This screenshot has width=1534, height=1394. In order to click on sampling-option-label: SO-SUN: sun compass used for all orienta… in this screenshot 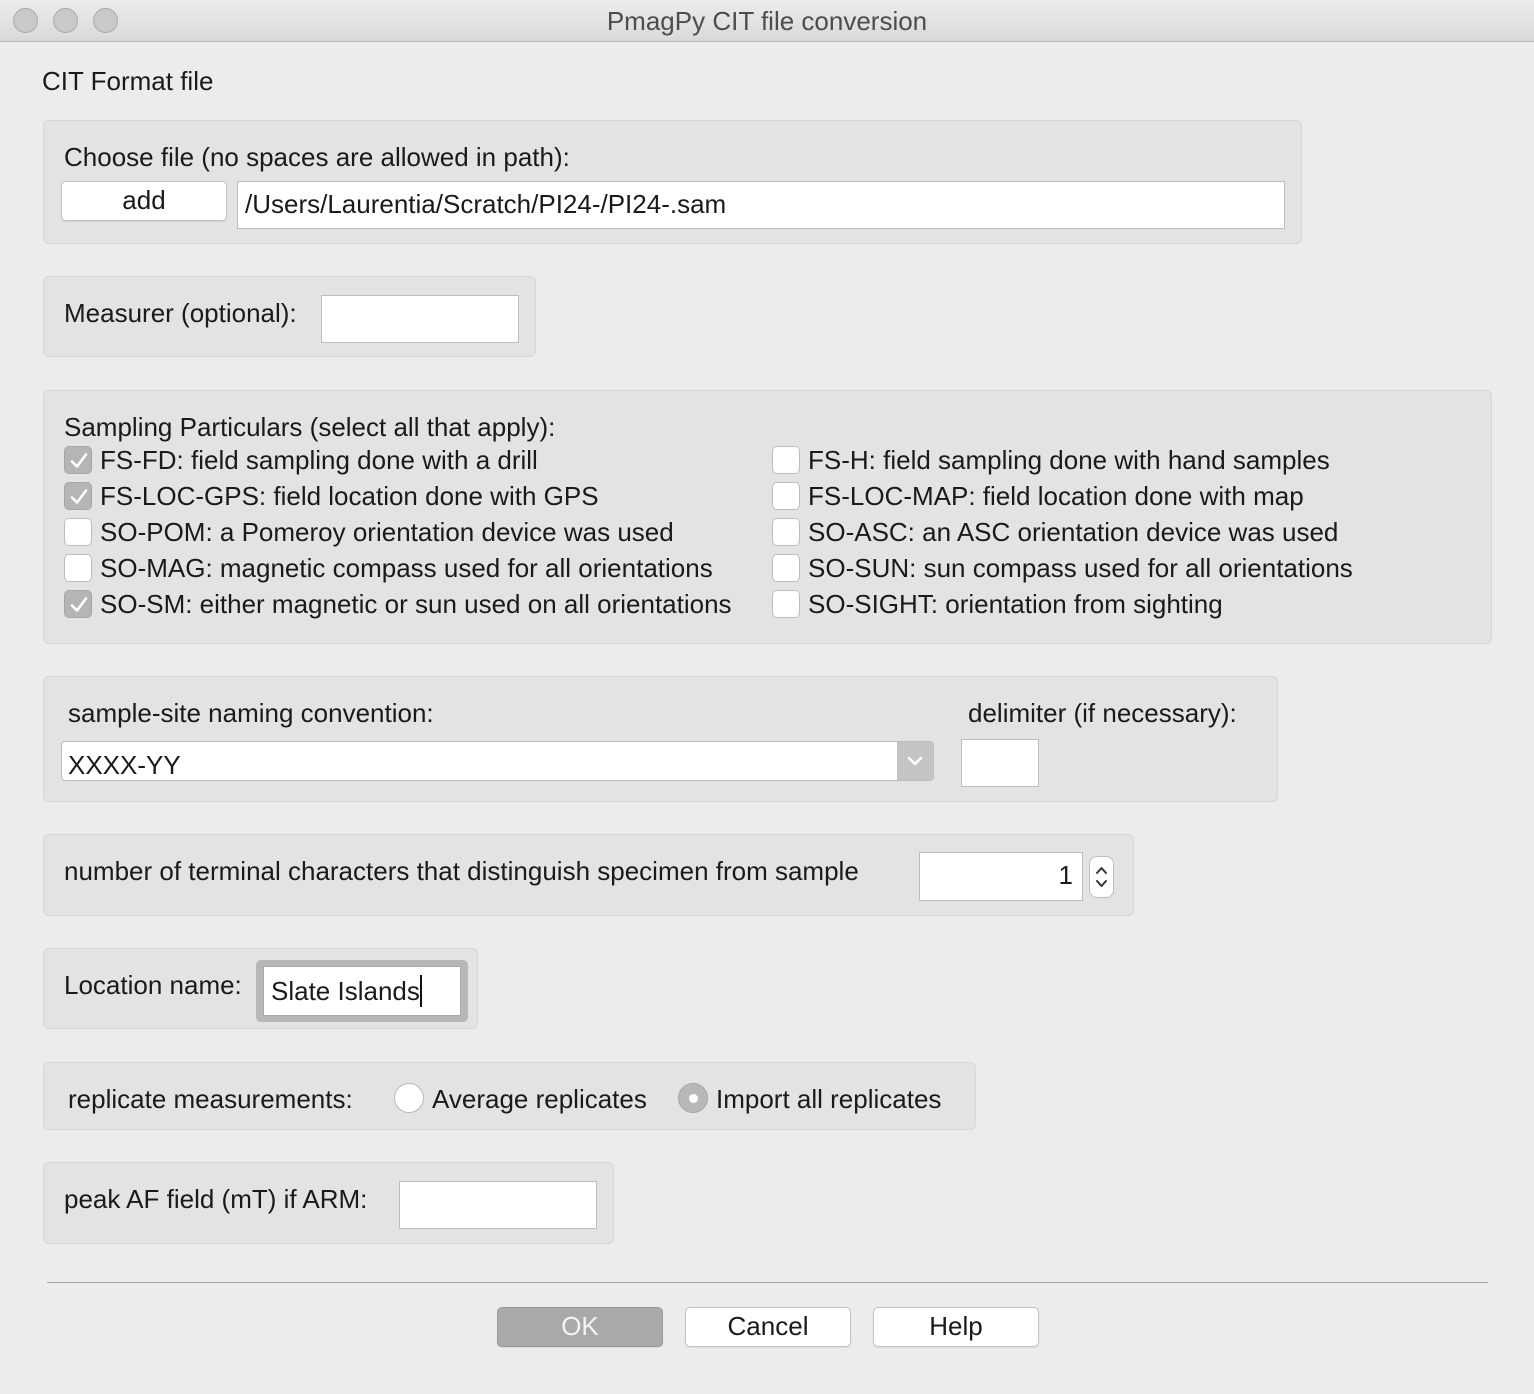, I will do `click(1080, 568)`.